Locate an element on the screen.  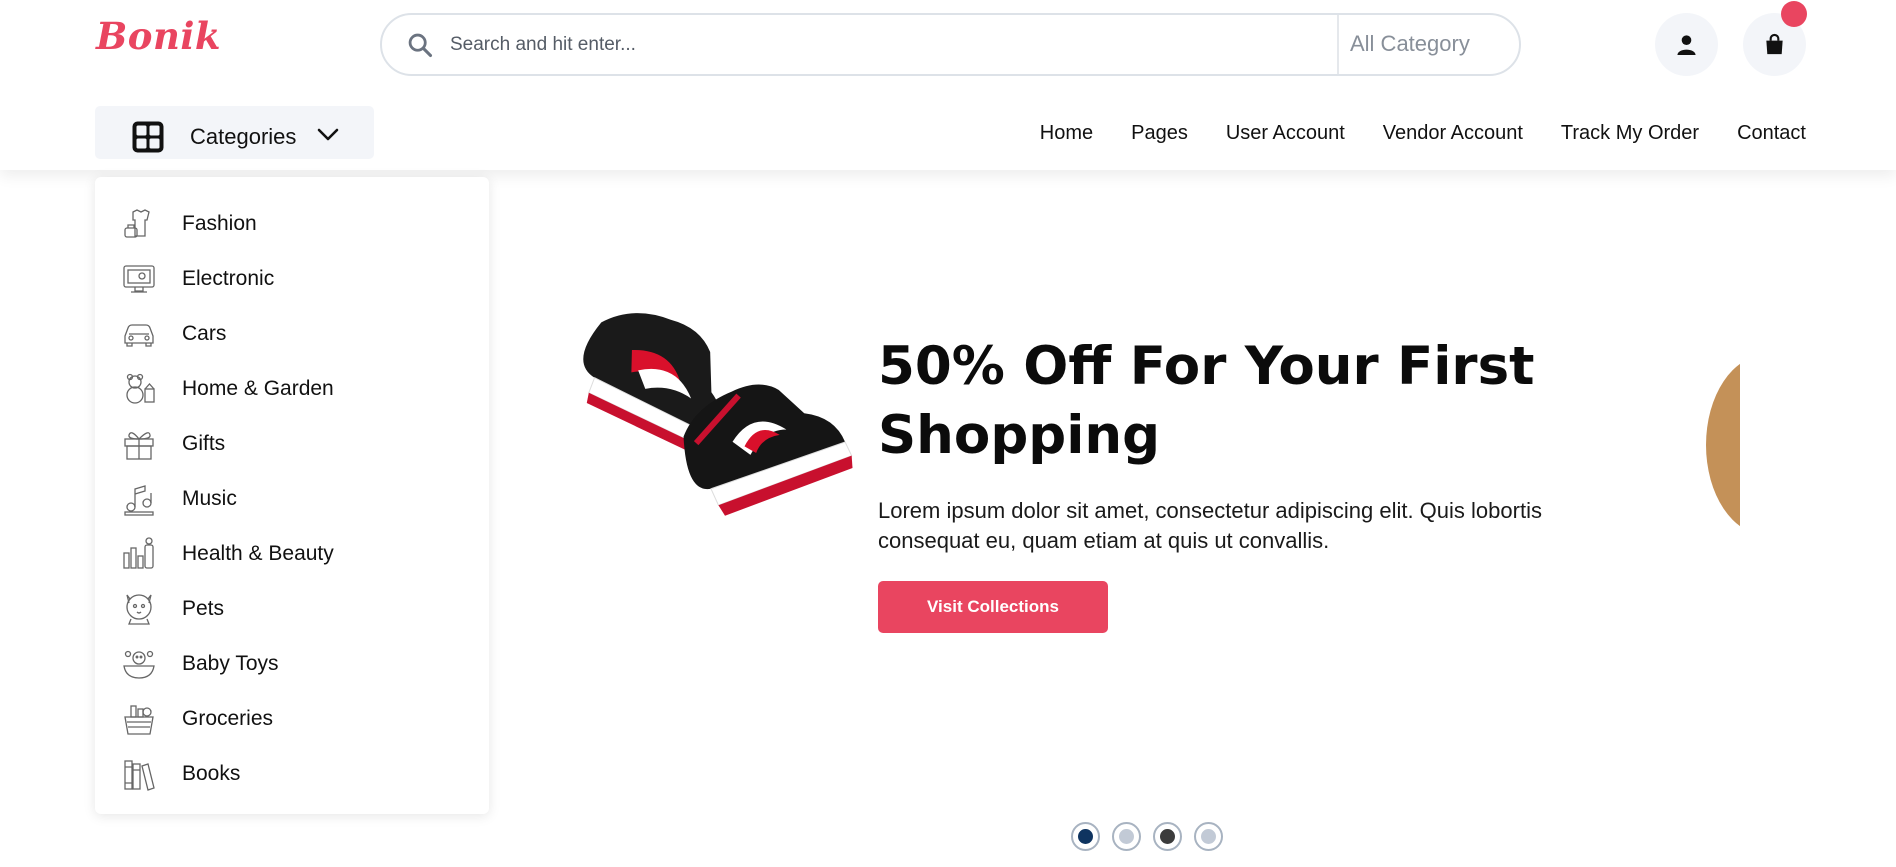
category-label: Fashion is located at coordinates (219, 223).